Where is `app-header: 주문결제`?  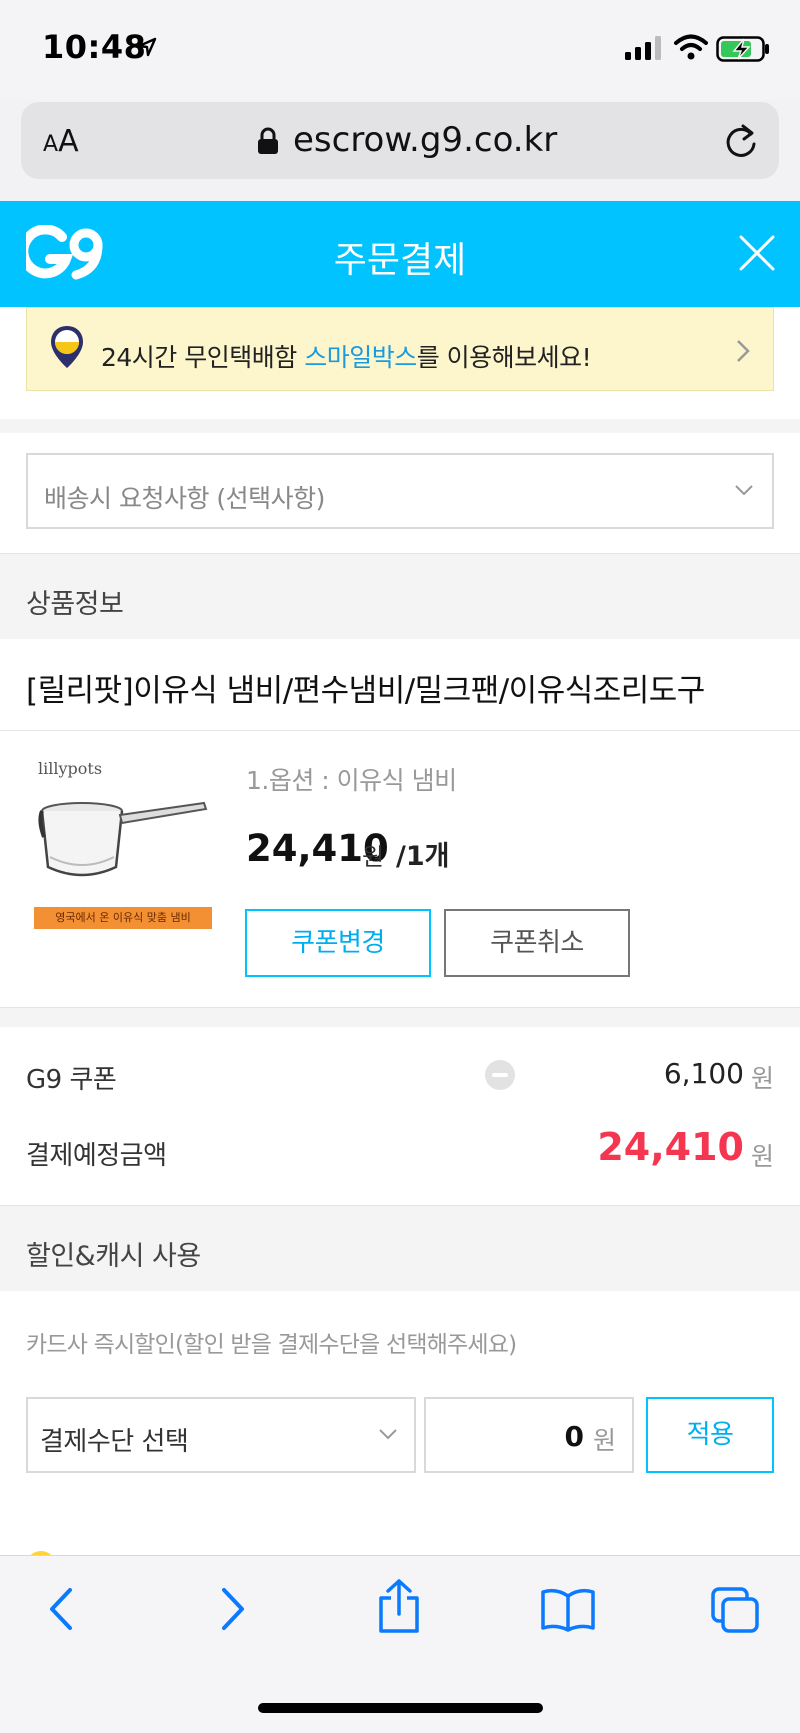 app-header: 주문결제 is located at coordinates (400, 254).